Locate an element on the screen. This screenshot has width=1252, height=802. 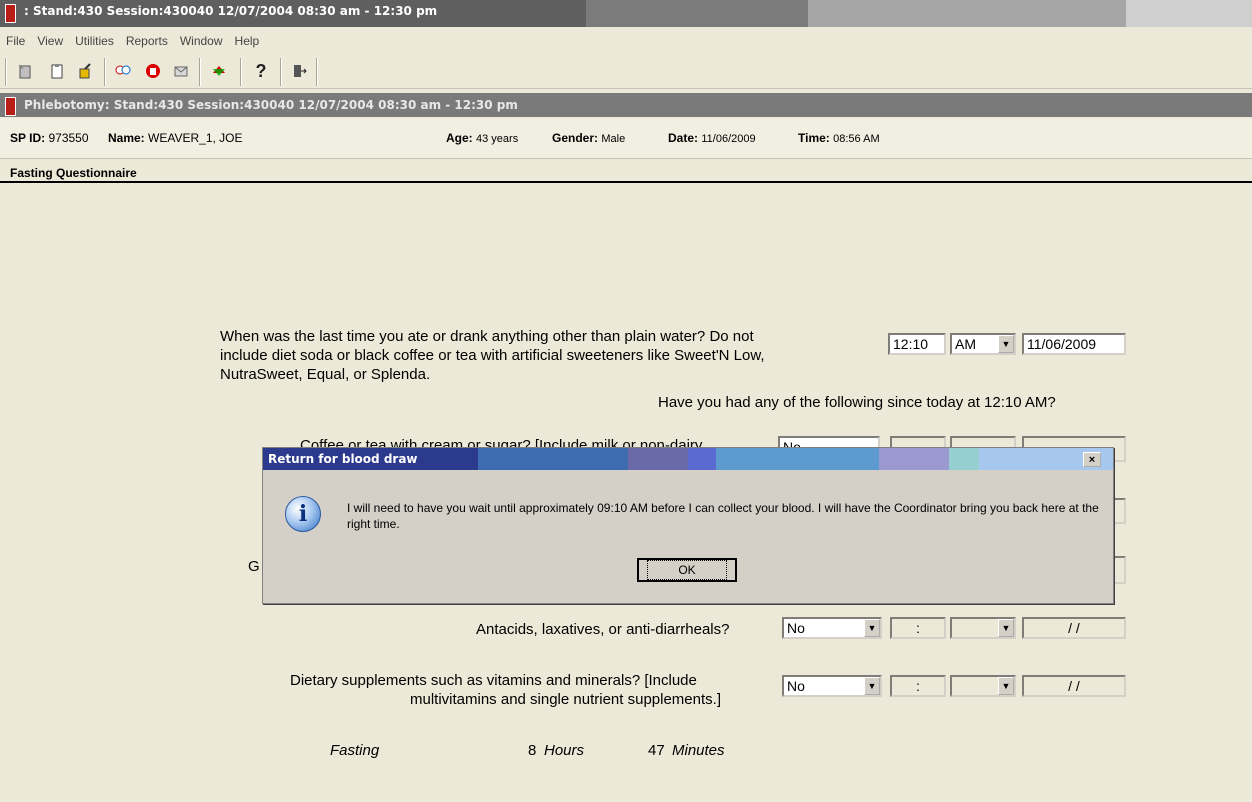
exit-icon is located at coordinates (299, 71).